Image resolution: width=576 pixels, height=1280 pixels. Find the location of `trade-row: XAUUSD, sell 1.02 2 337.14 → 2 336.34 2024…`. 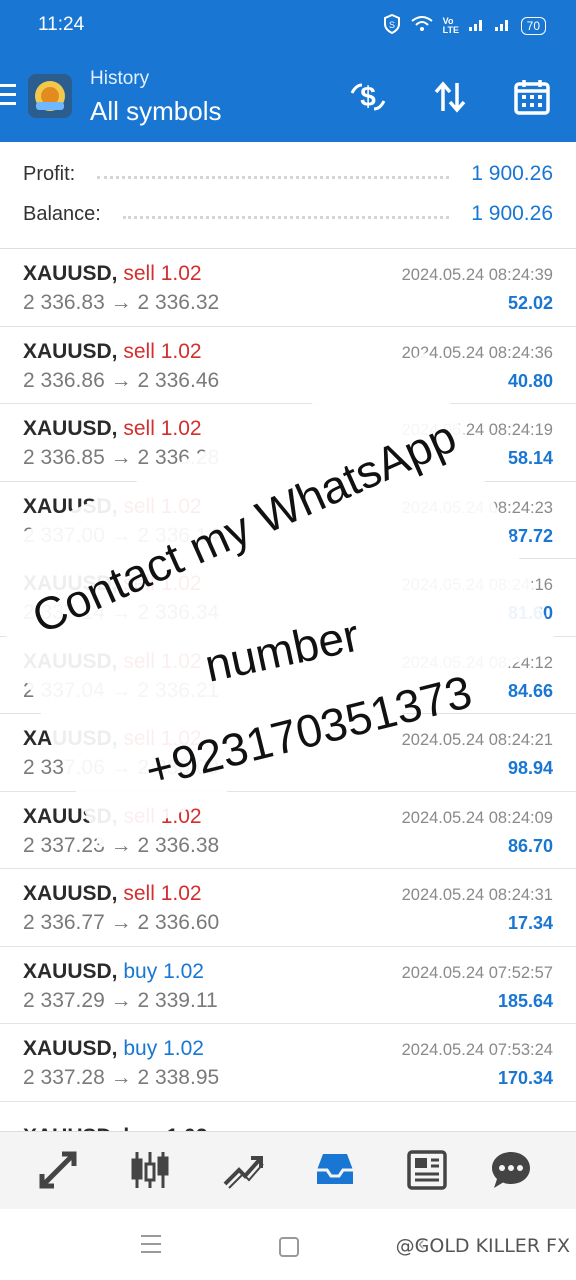

trade-row: XAUUSD, sell 1.02 2 337.14 → 2 336.34 2024… is located at coordinates (288, 598).